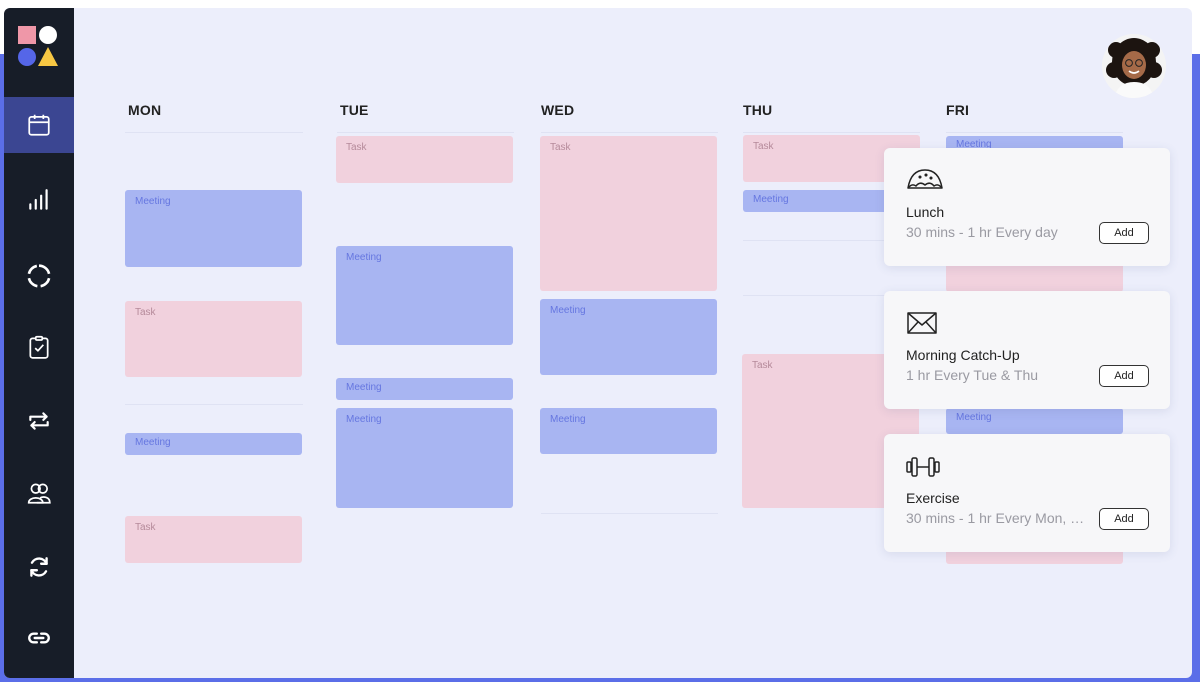 The width and height of the screenshot is (1200, 682). What do you see at coordinates (354, 110) in the screenshot?
I see `day-header-tue: TUE` at bounding box center [354, 110].